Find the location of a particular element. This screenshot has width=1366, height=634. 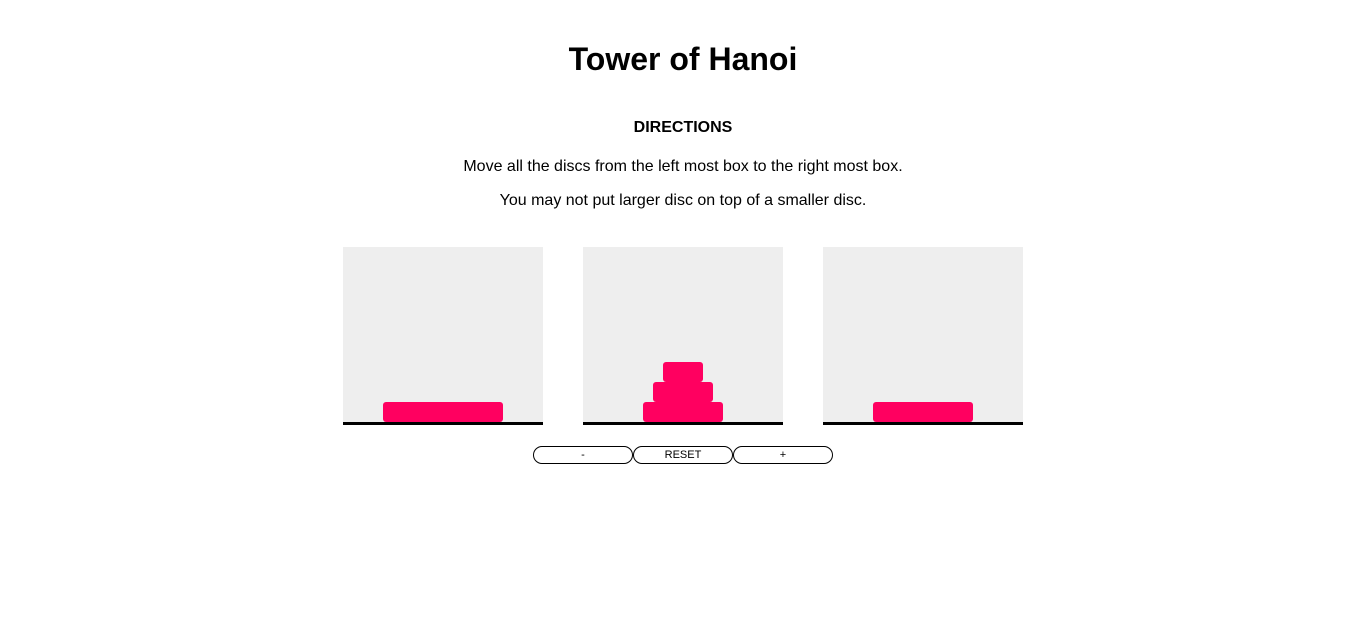

directions-heading: DIRECTIONS is located at coordinates (683, 127).